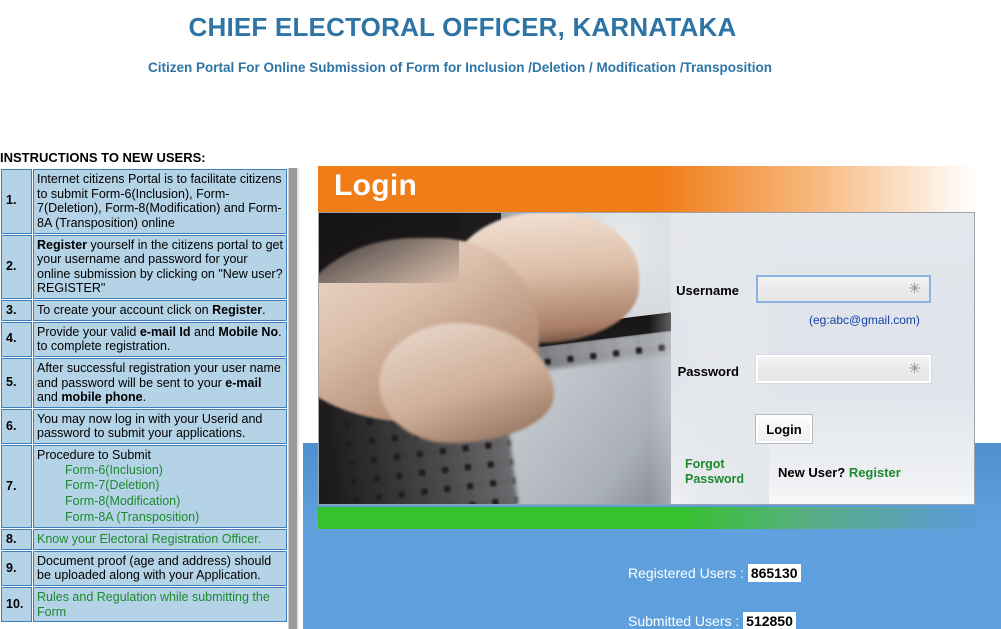 This screenshot has width=1001, height=629. What do you see at coordinates (62, 244) in the screenshot?
I see `row-bold-lead: Register` at bounding box center [62, 244].